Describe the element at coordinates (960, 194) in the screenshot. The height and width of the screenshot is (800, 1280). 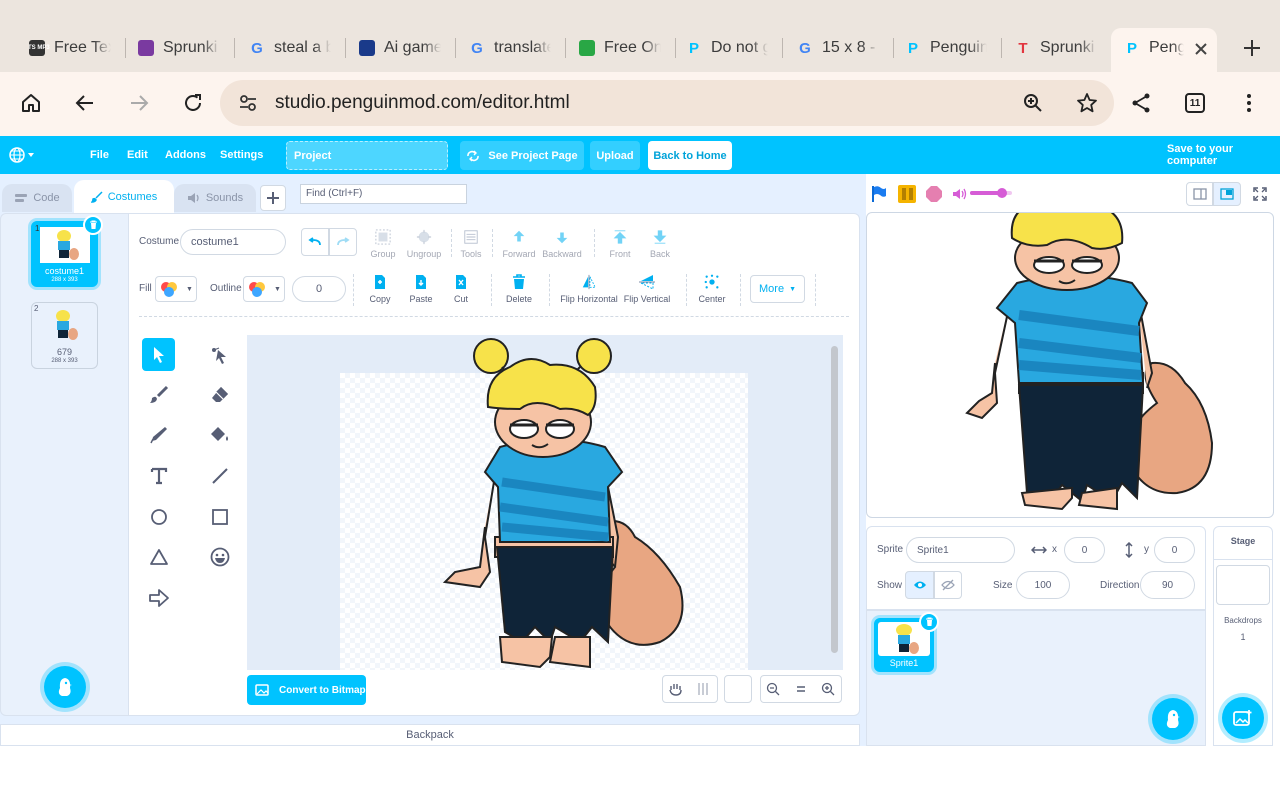
I see `volume-icon` at that location.